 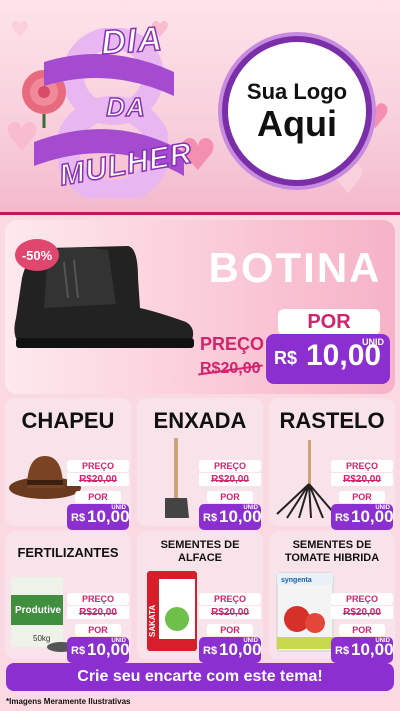 I want to click on tomato-seed-packet-image: syngenta, so click(x=305, y=612).